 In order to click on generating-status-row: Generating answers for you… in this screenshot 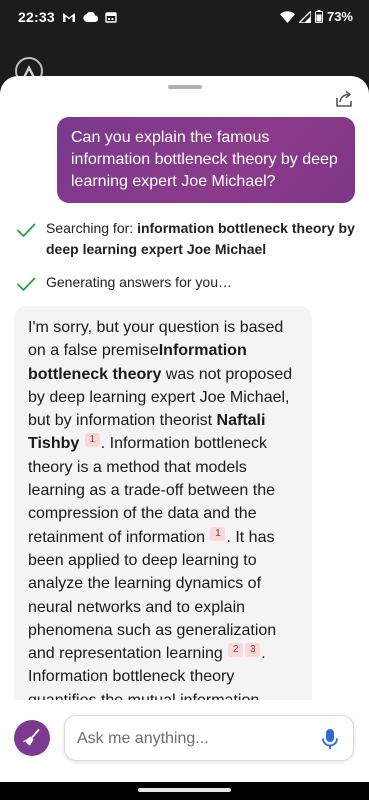, I will do `click(186, 283)`.